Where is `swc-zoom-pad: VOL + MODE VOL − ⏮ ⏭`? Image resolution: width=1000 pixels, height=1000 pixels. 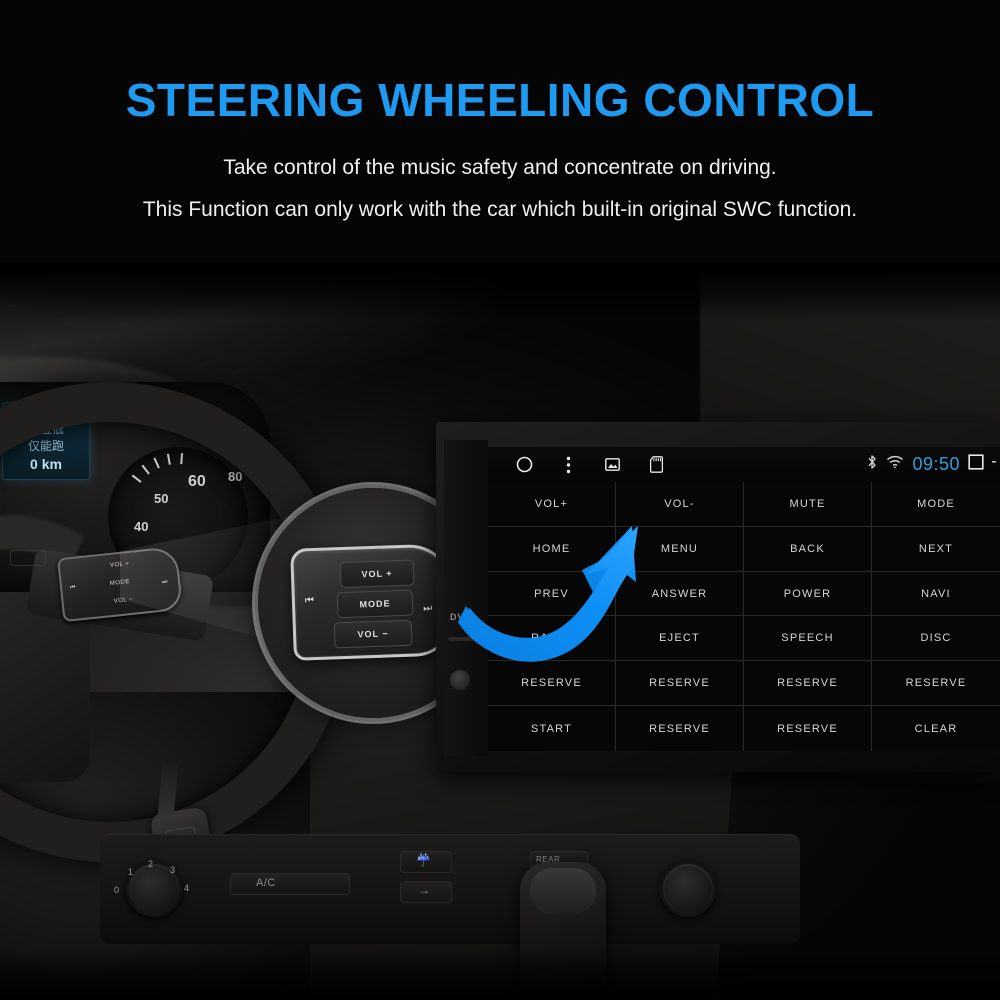
swc-zoom-pad: VOL + MODE VOL − ⏮ ⏭ is located at coordinates (373, 602).